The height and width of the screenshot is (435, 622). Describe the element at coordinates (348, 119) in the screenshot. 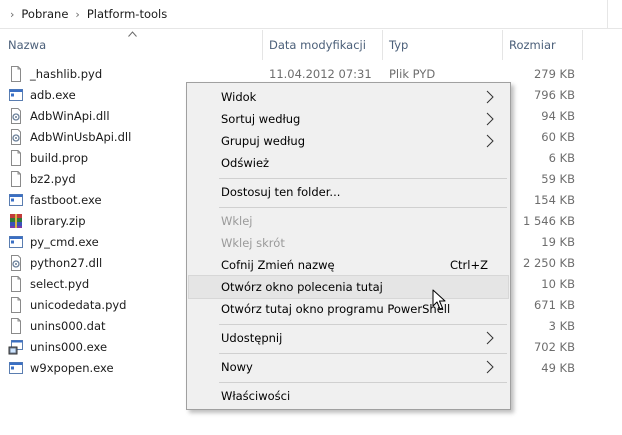

I see `menu-item-sort-by: Sortuj według` at that location.